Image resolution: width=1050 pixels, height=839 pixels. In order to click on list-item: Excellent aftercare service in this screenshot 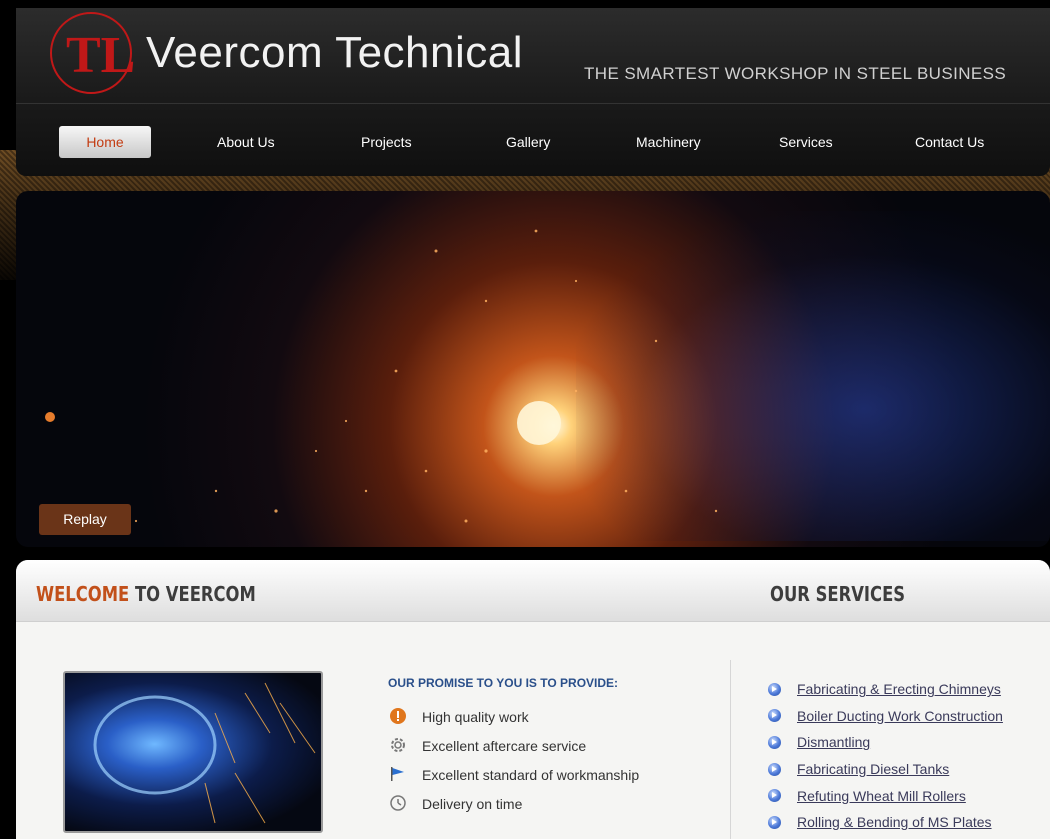, I will do `click(513, 749)`.